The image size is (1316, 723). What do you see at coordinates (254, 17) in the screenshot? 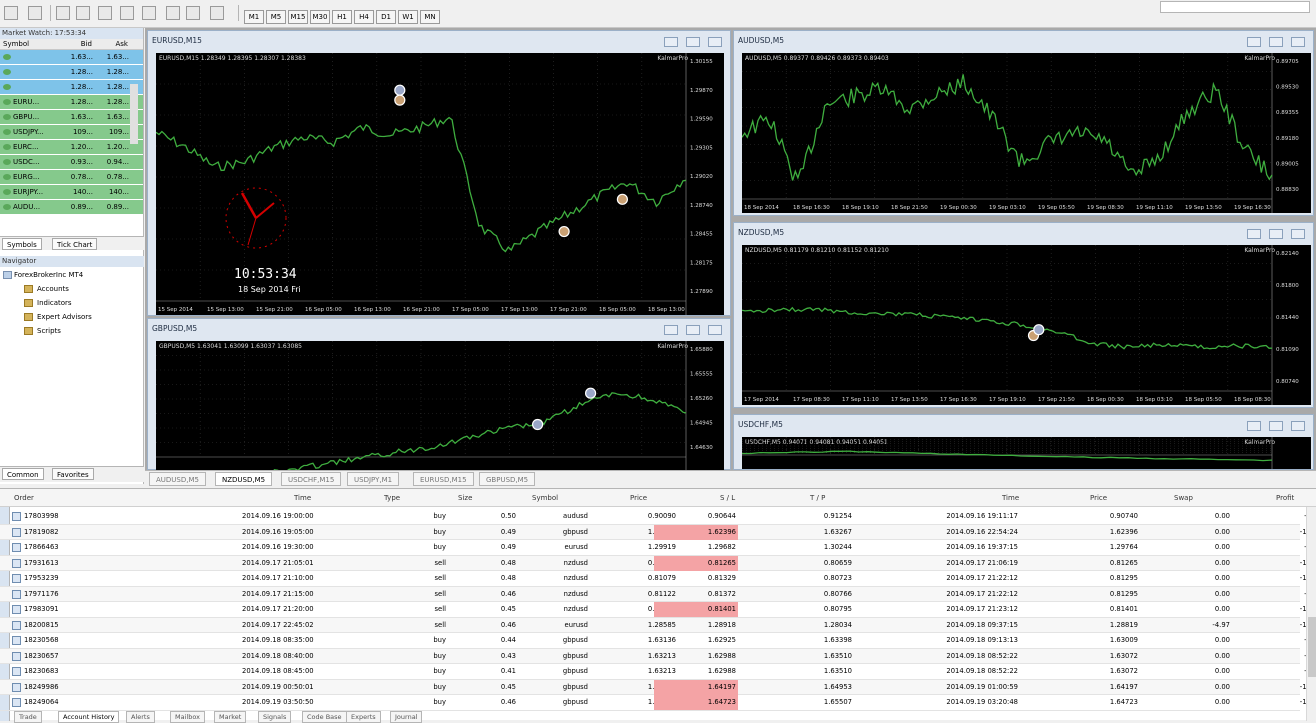
I see `timeframe-m1-button: M1` at bounding box center [254, 17].